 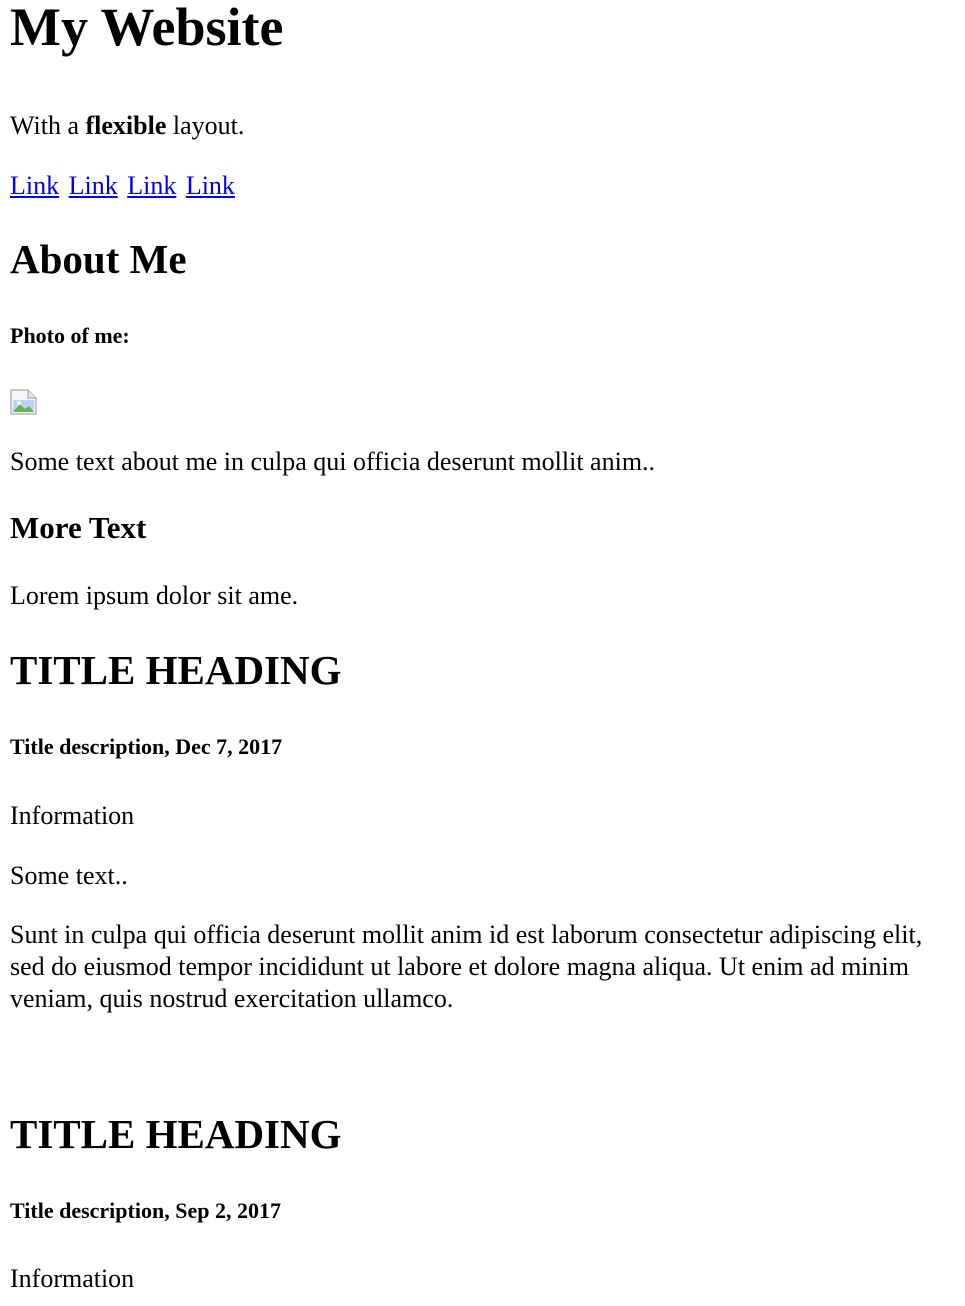 What do you see at coordinates (205, 125) in the screenshot?
I see `tagline-suffix: layout.` at bounding box center [205, 125].